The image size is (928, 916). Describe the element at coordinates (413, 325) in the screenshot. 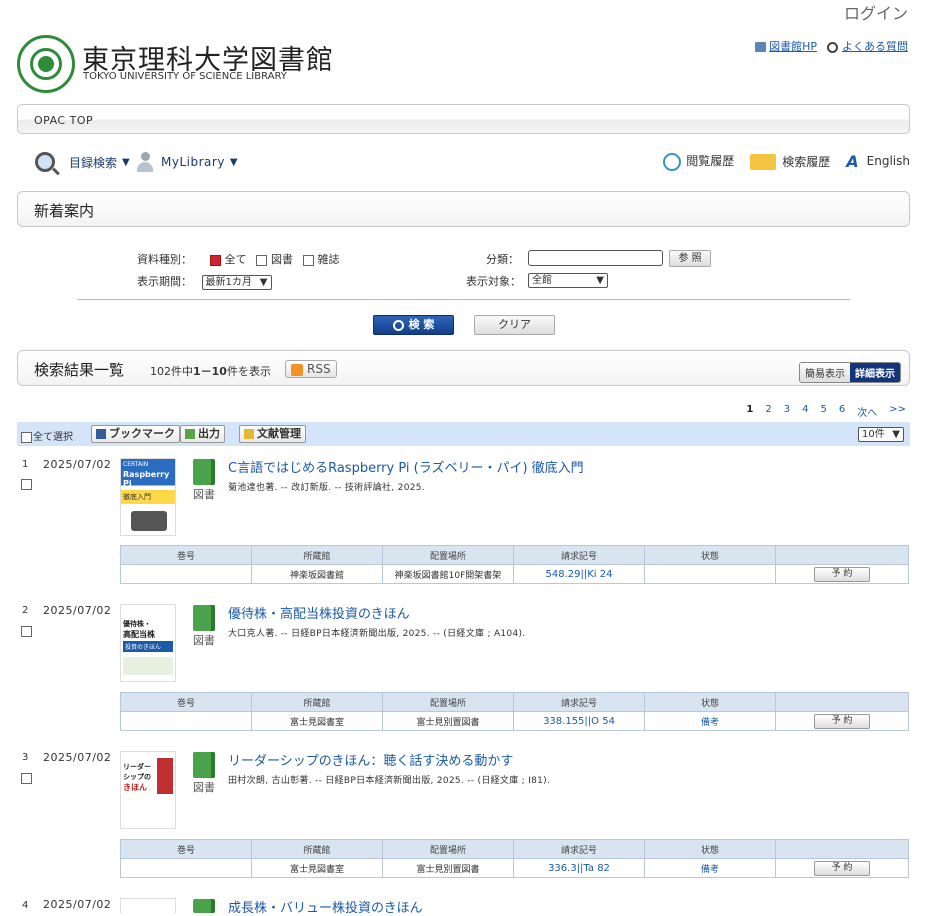

I see `search-button: 検 索` at that location.